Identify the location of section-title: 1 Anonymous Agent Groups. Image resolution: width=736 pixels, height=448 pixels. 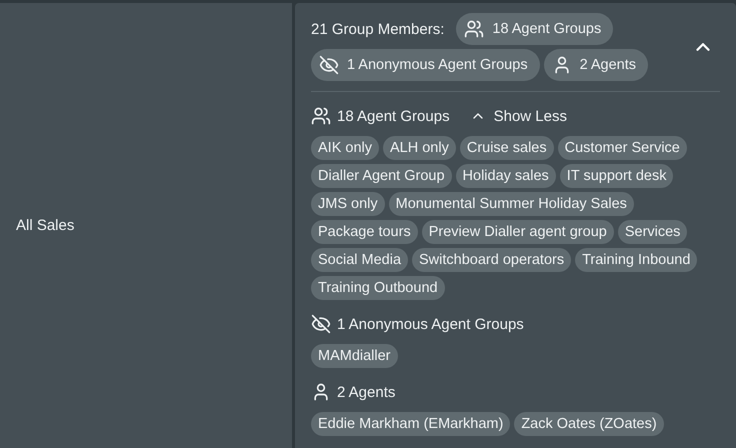
(417, 324).